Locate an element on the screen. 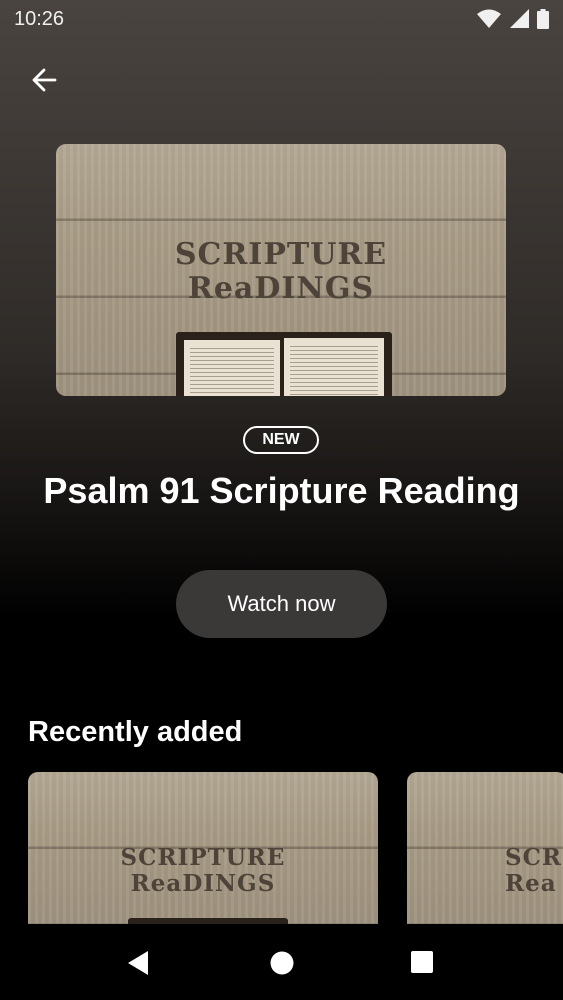  back-button is located at coordinates (44, 80).